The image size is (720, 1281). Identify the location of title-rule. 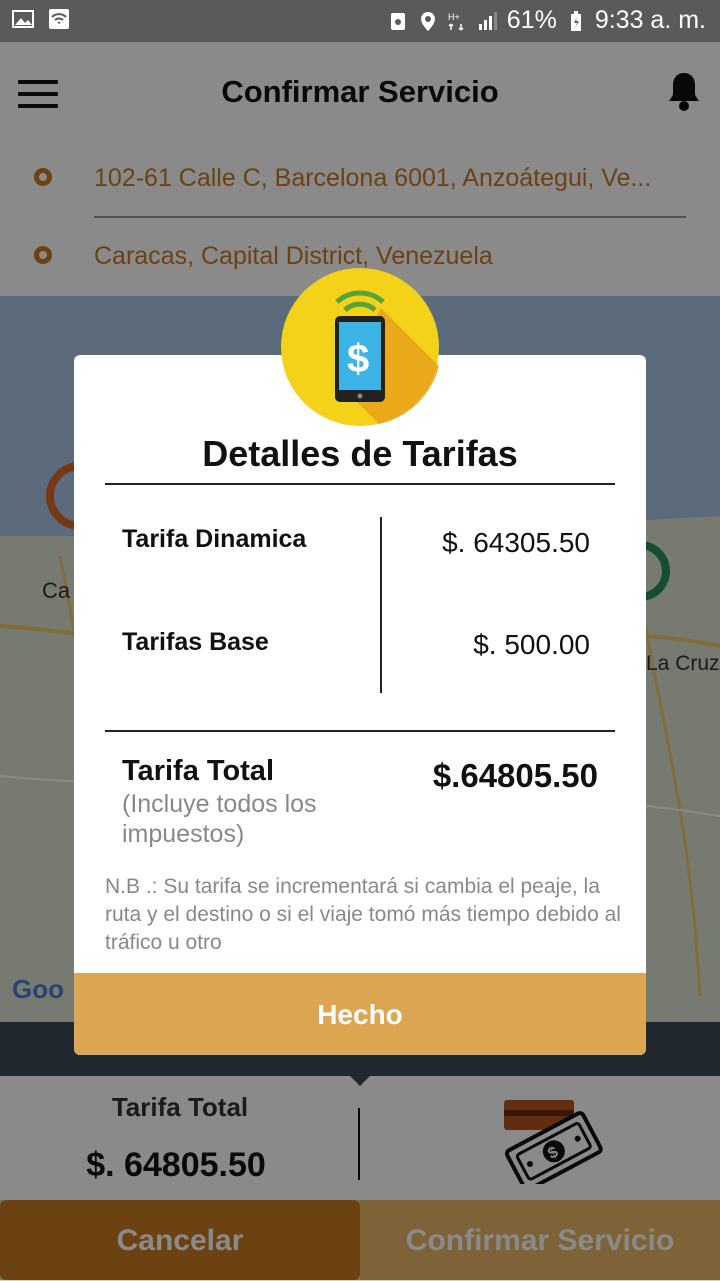
(360, 484).